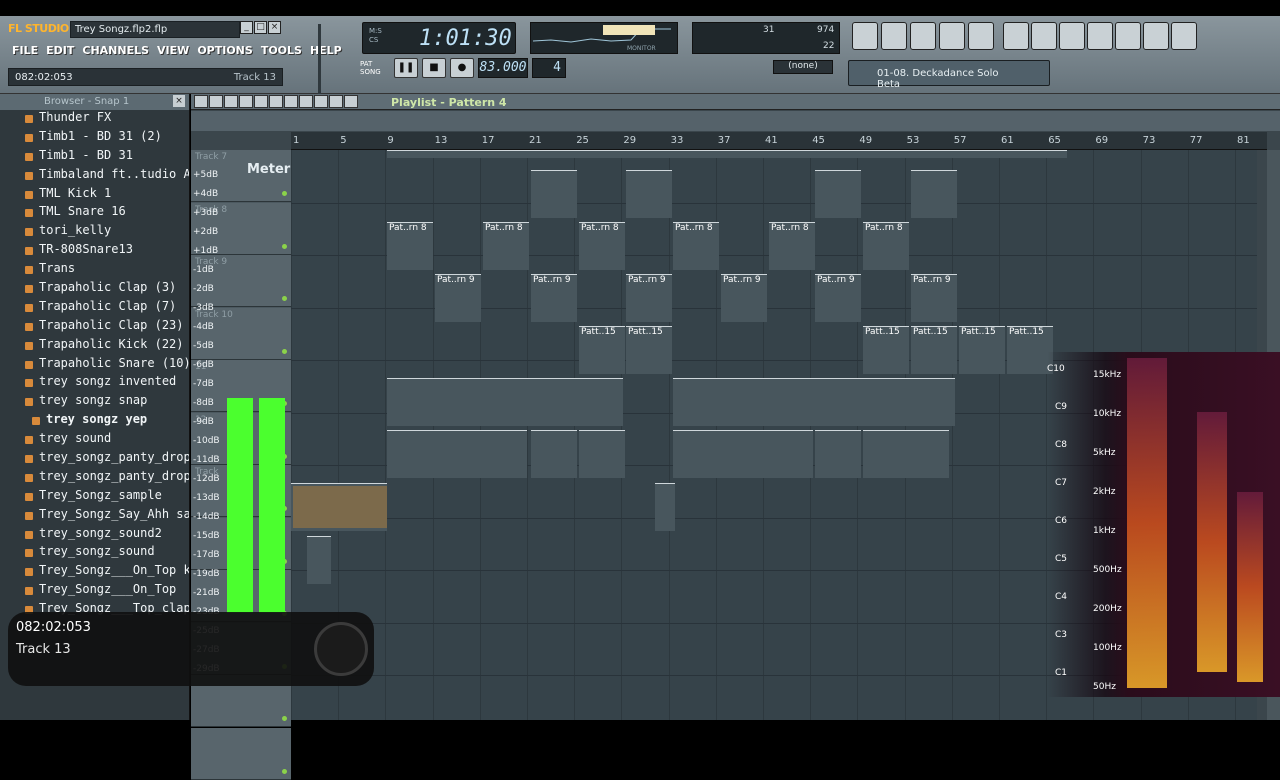  I want to click on track-header, so click(241, 753).